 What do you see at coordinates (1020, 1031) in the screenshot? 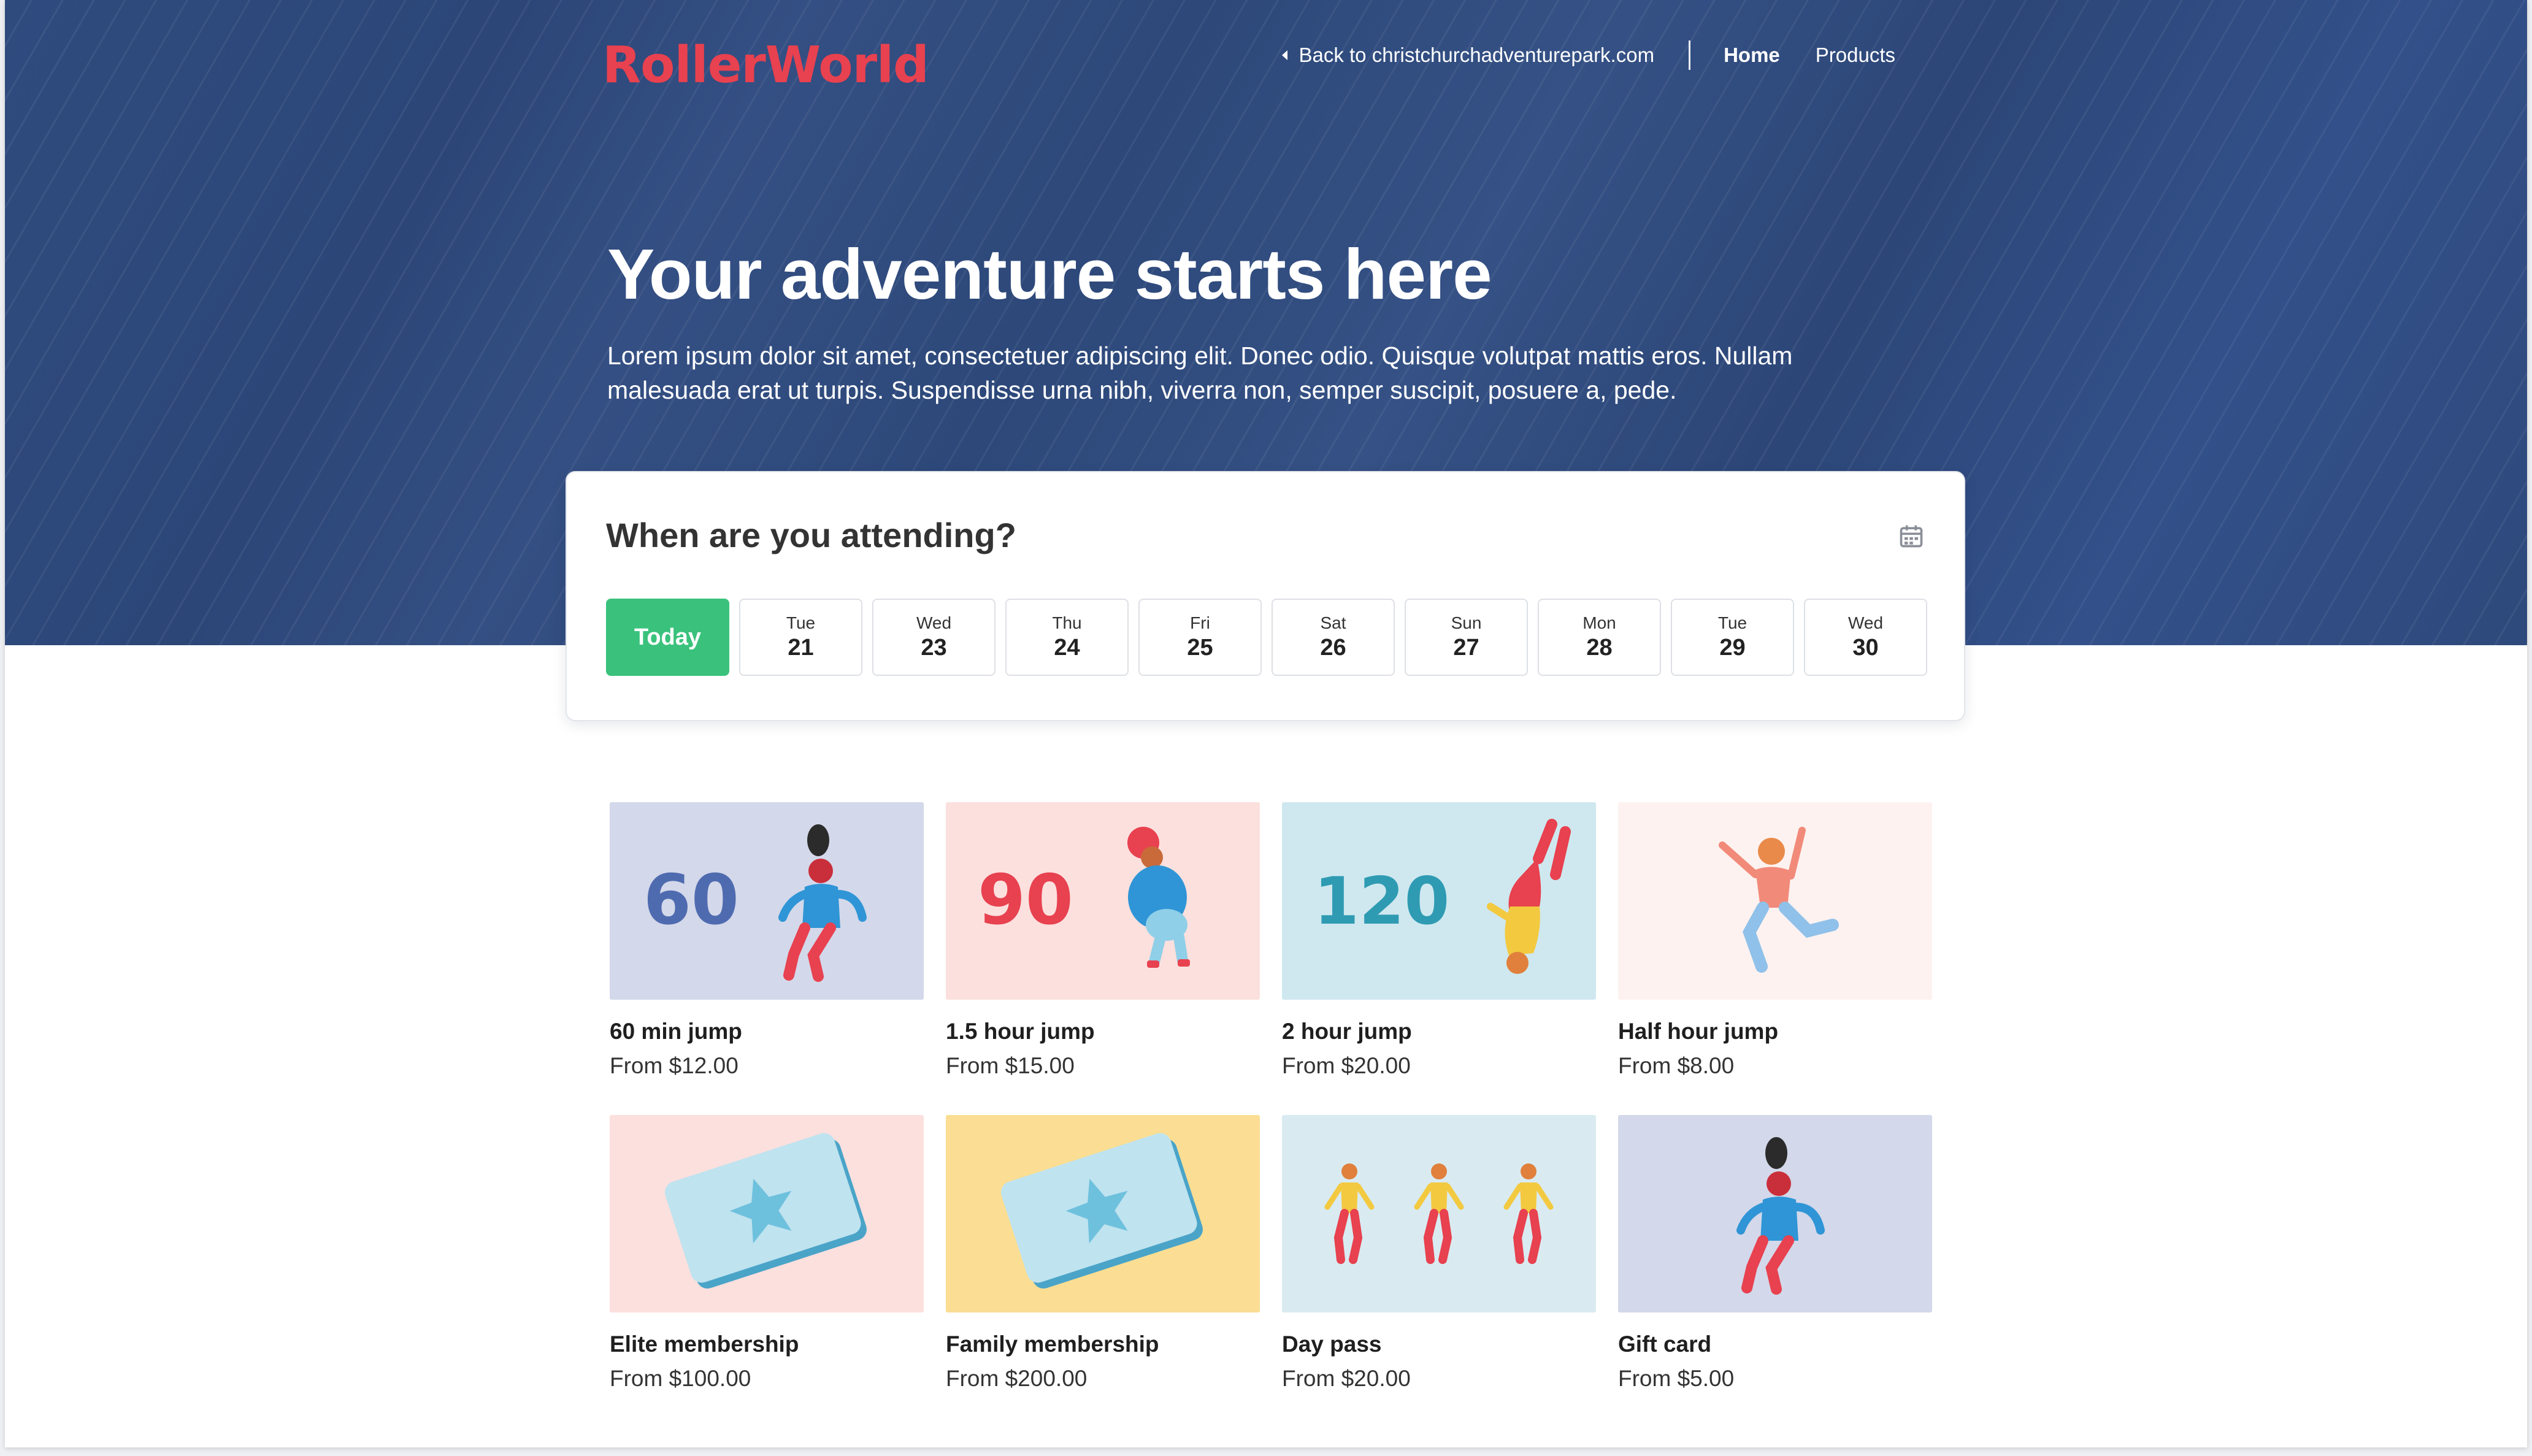
I see `product-name: 1.5 hour jump` at bounding box center [1020, 1031].